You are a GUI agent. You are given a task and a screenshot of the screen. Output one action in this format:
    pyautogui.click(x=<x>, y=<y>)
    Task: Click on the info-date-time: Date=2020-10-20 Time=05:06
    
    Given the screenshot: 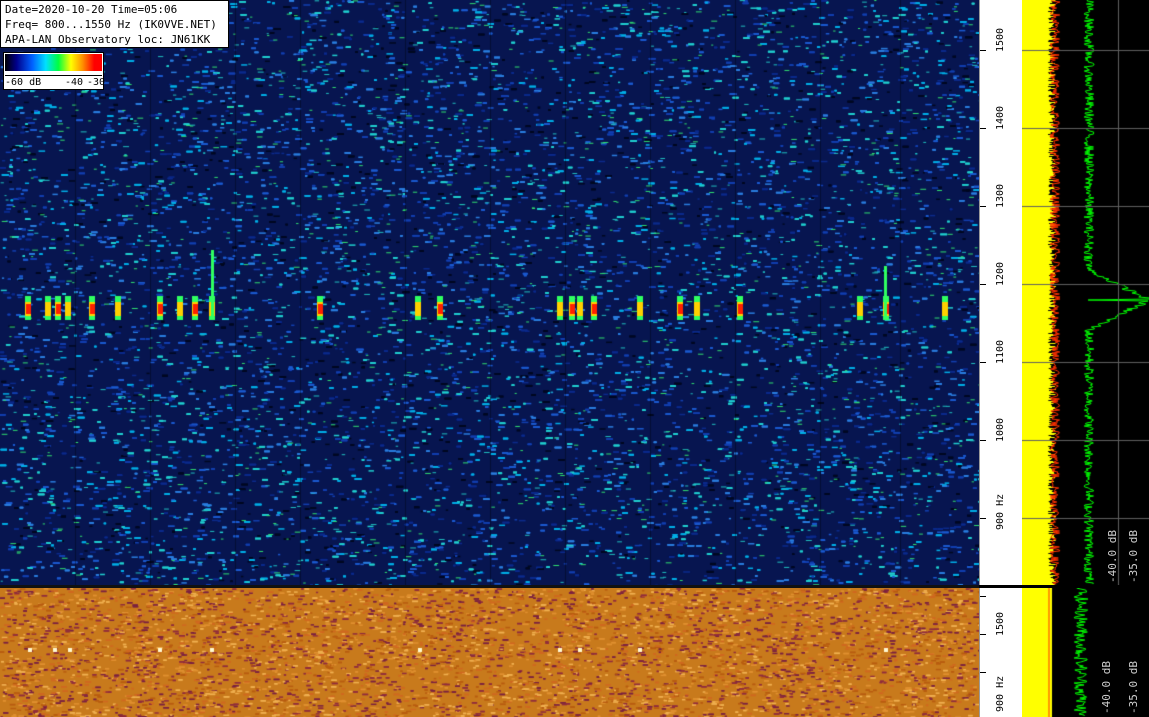 What is the action you would take?
    pyautogui.click(x=91, y=9)
    